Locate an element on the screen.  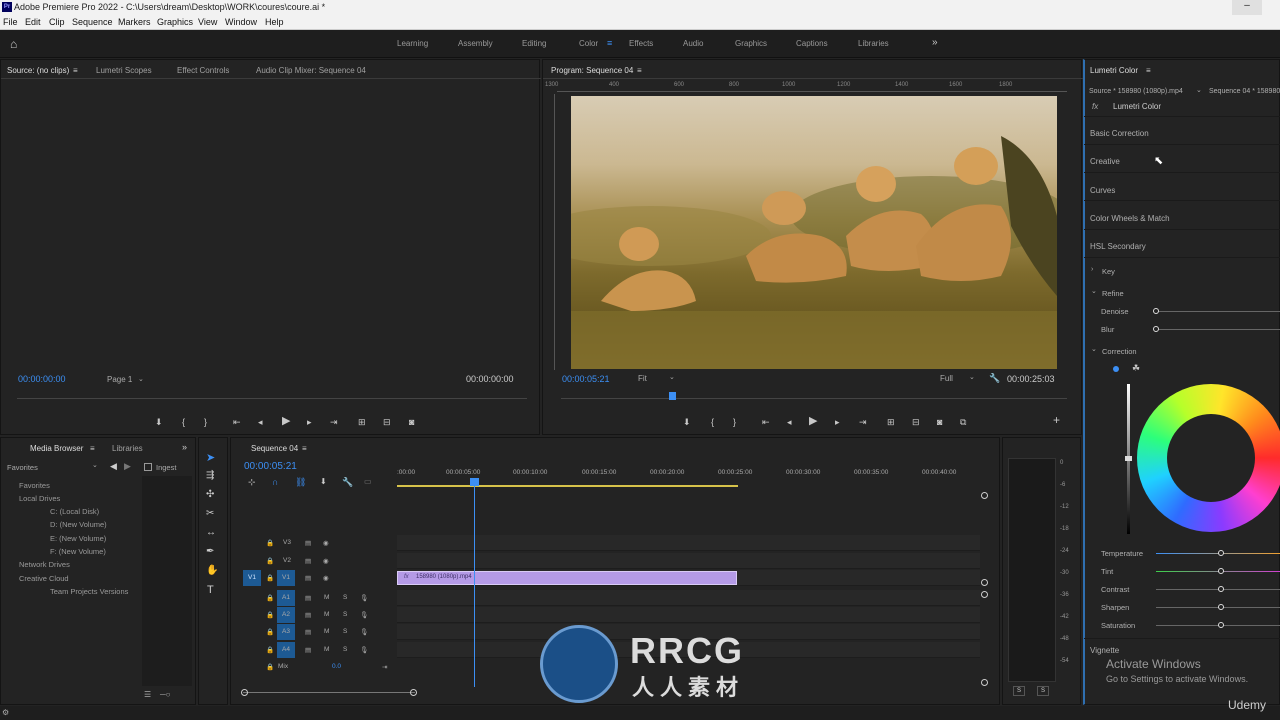
section-vignette: Vignette is located at coordinates (1104, 650).